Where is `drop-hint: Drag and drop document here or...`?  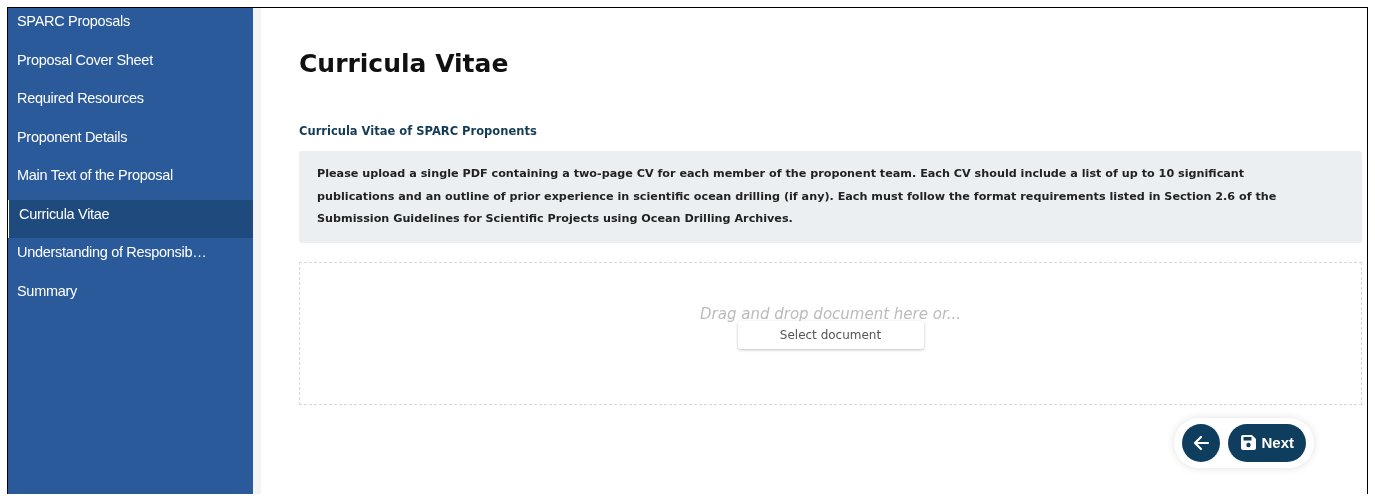 drop-hint: Drag and drop document here or... is located at coordinates (830, 314).